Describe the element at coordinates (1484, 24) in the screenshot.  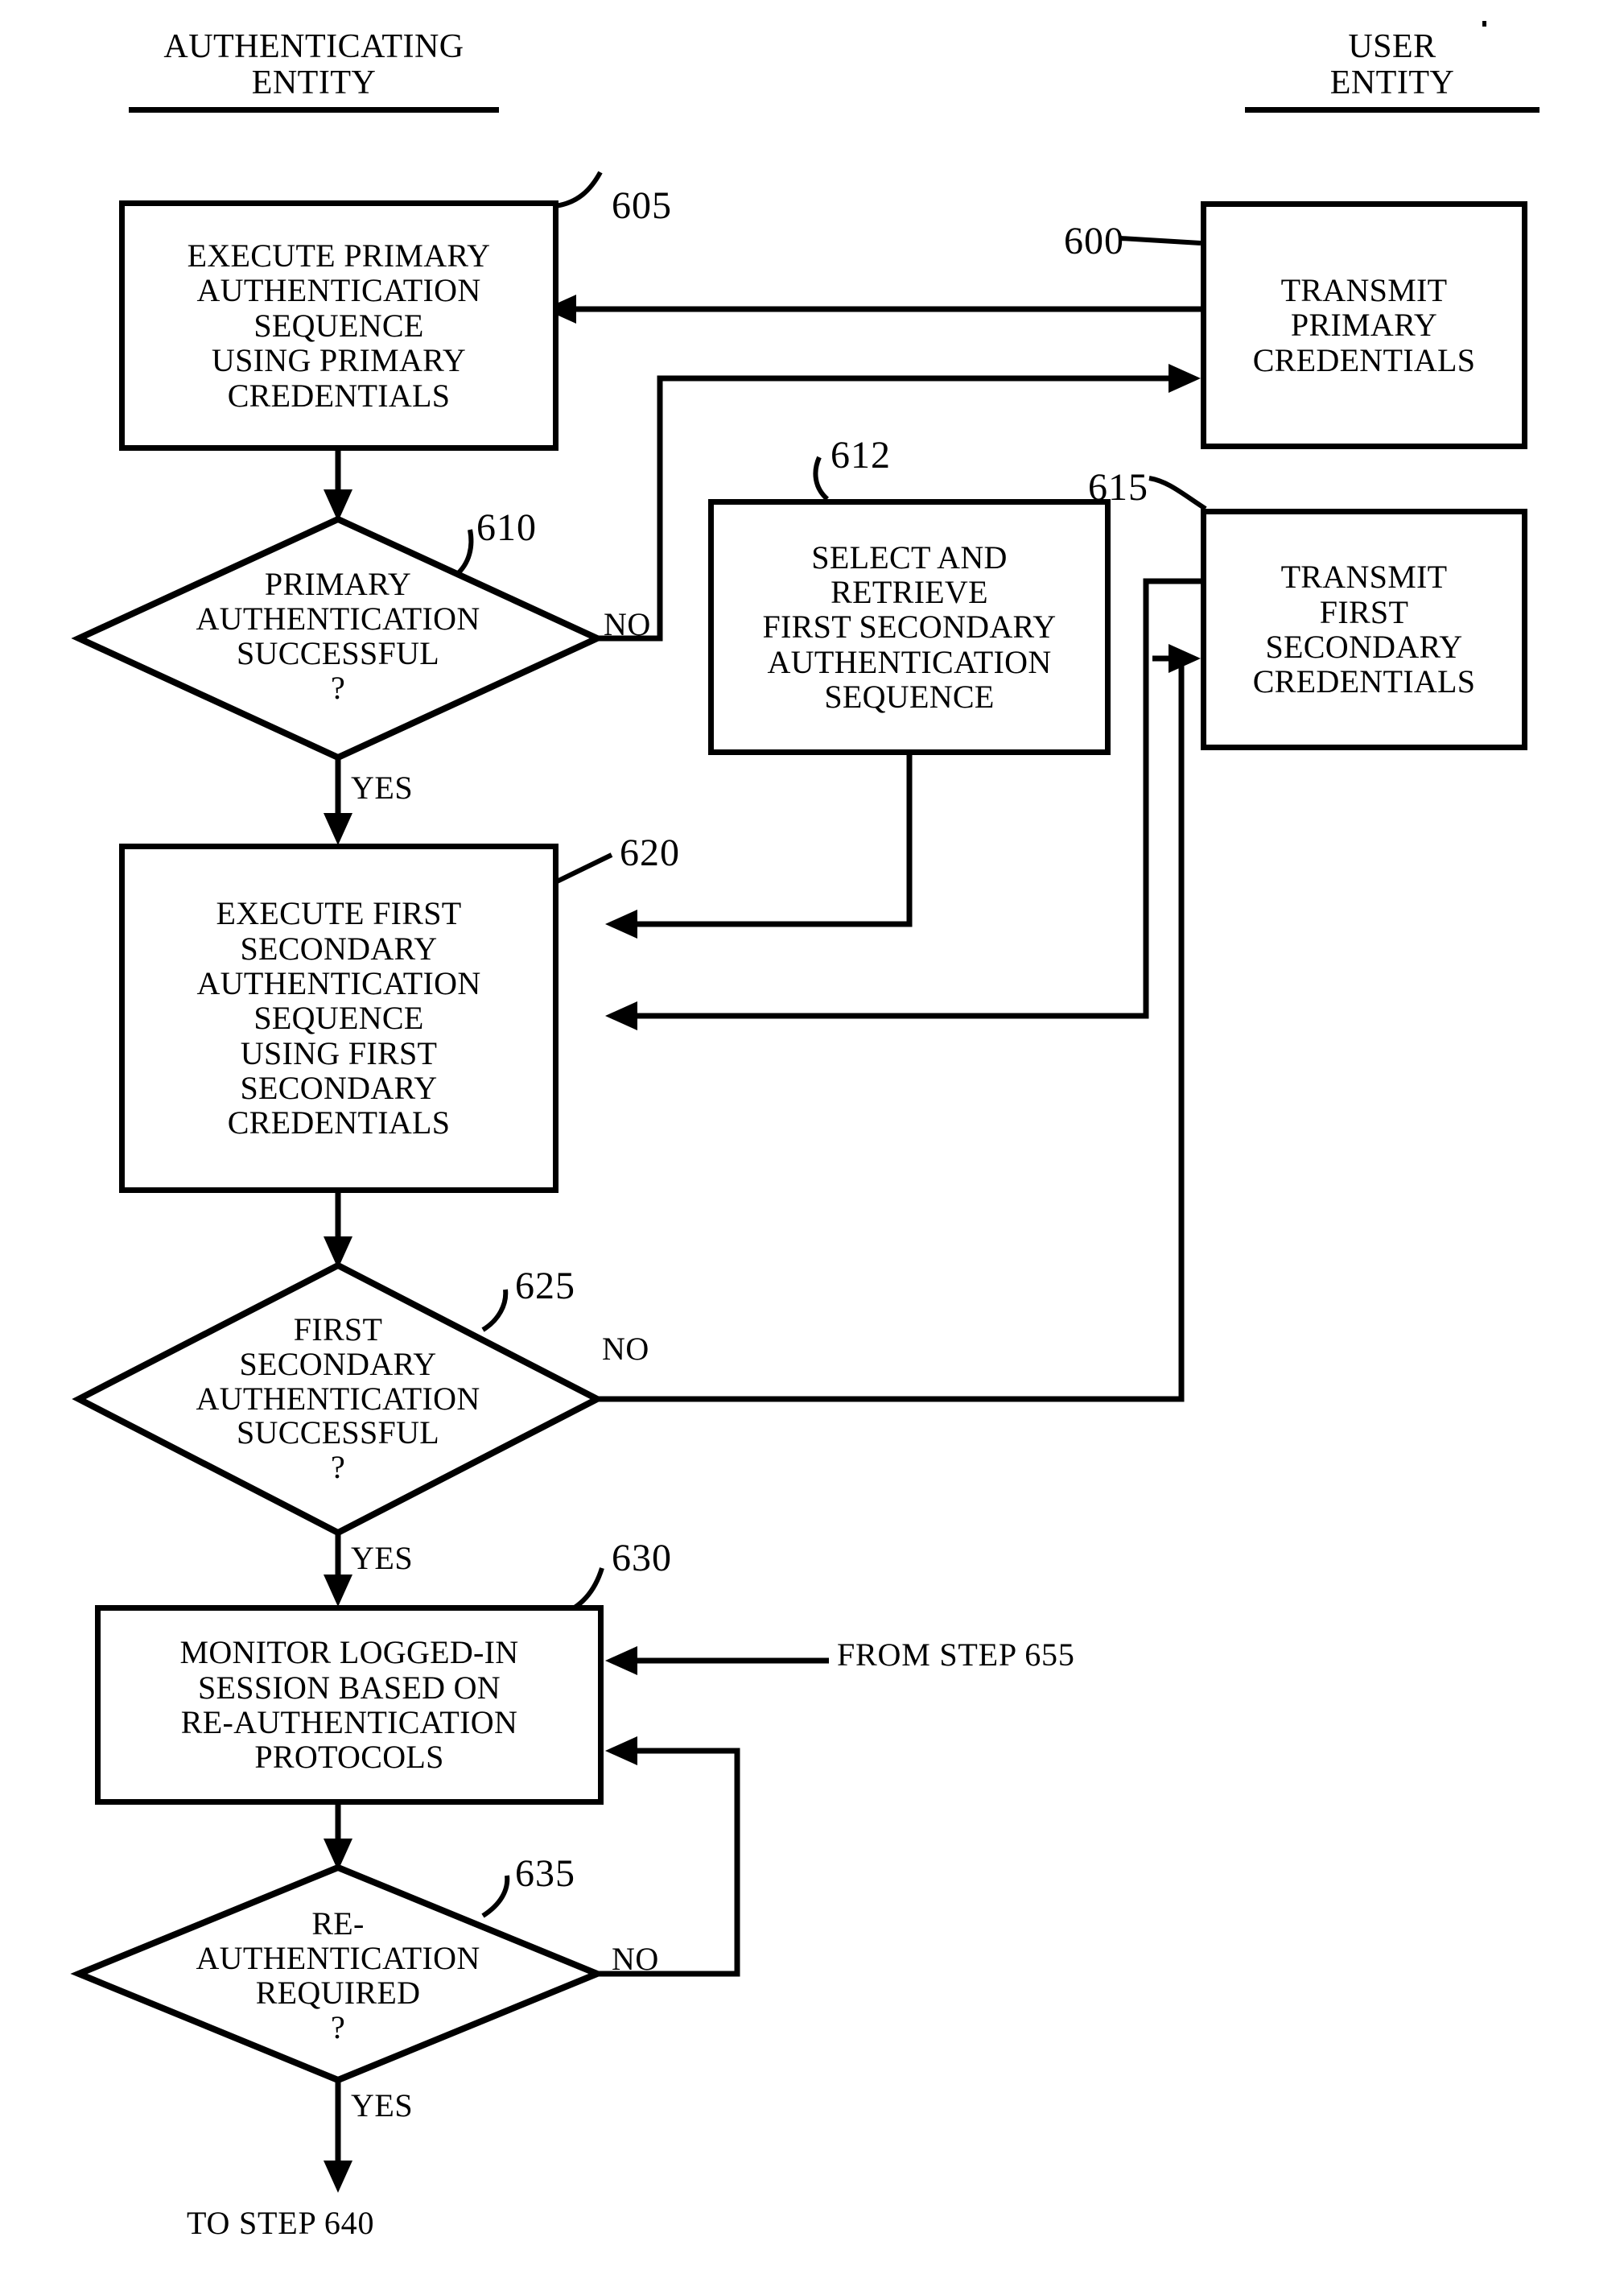
I see `scan-artifact-speck` at that location.